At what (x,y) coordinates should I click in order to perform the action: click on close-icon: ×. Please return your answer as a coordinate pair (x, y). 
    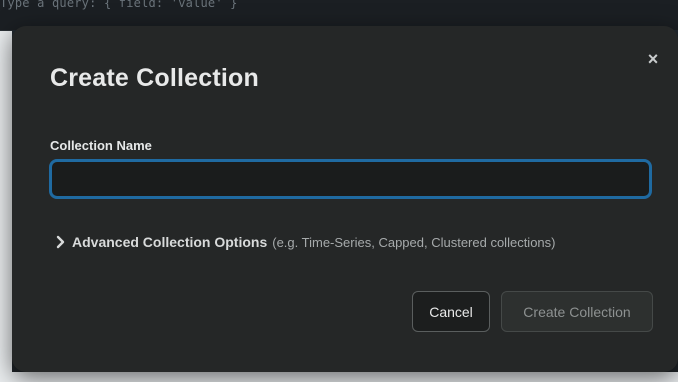
    Looking at the image, I should click on (653, 59).